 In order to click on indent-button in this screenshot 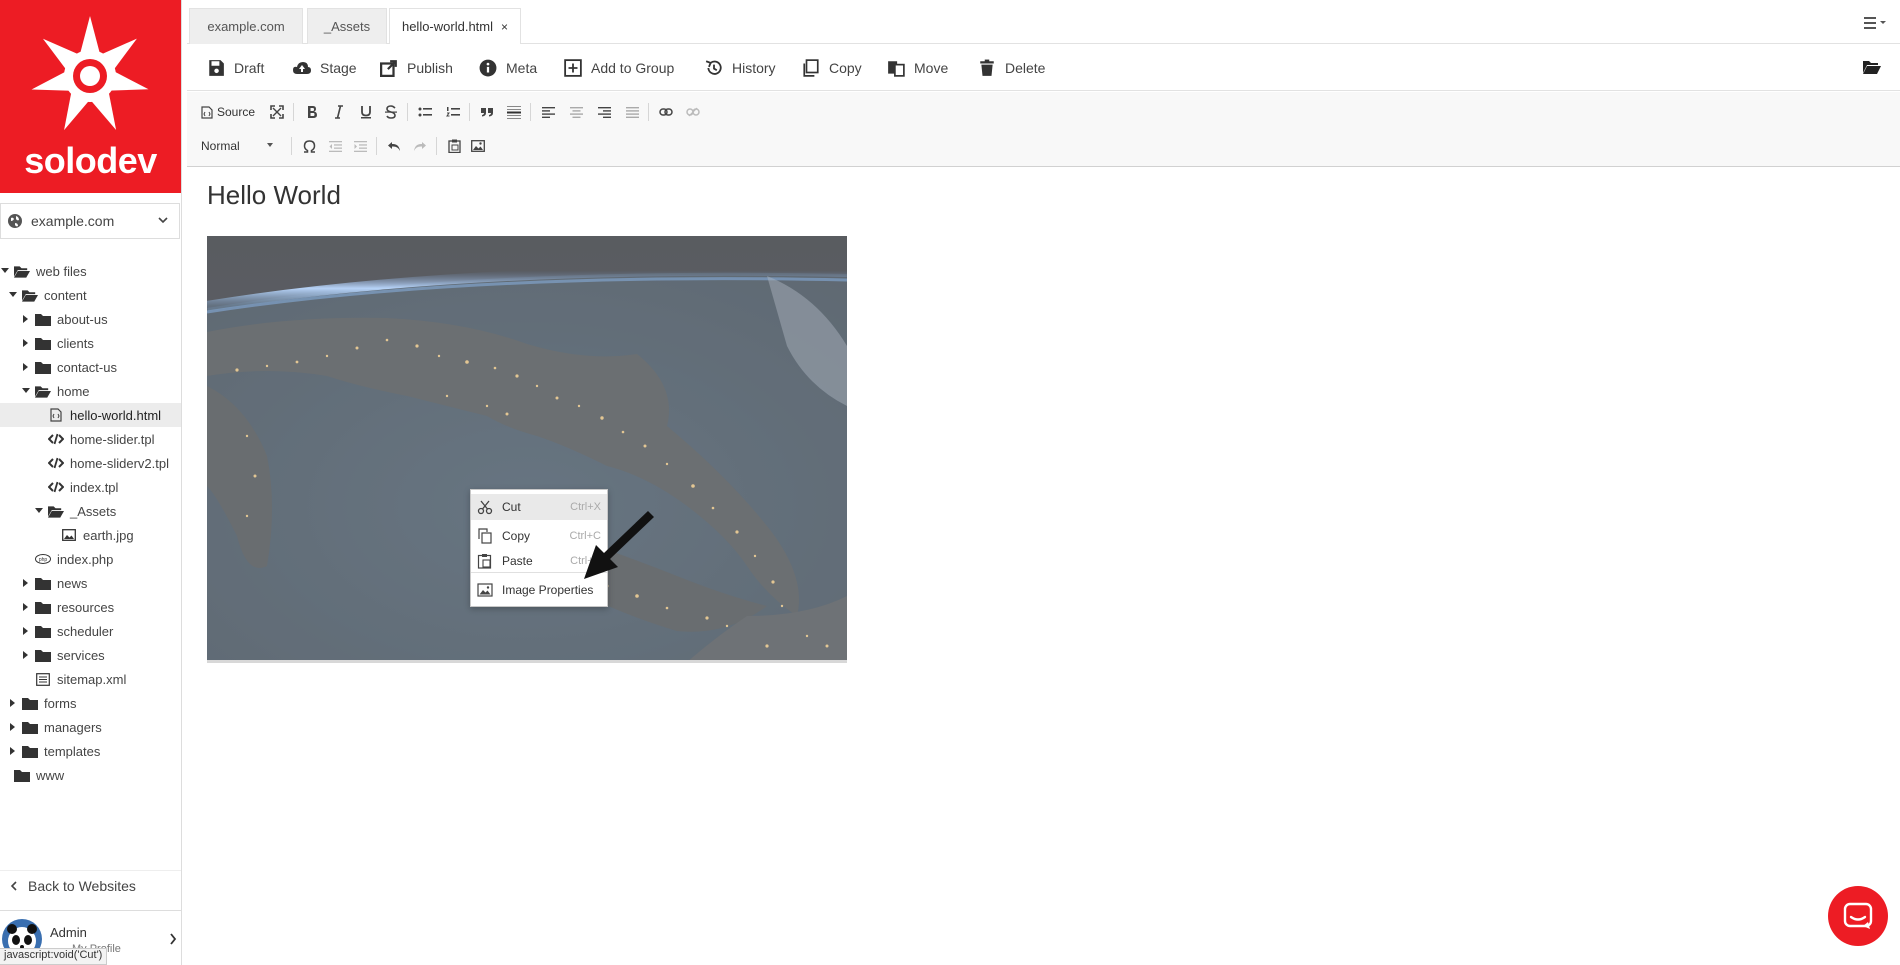, I will do `click(360, 146)`.